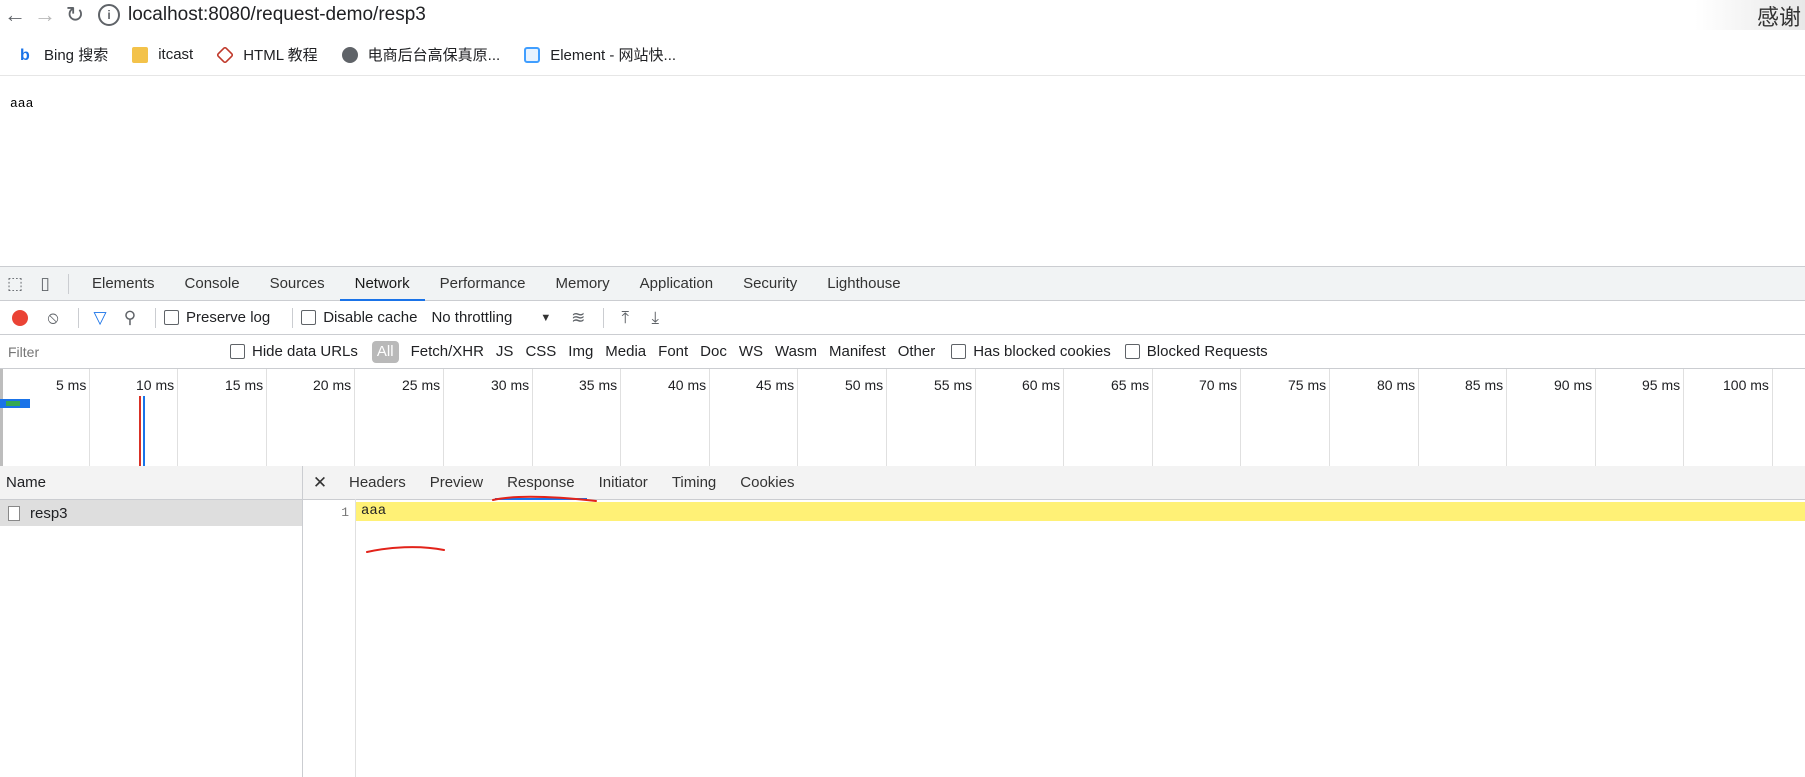  I want to click on address-bar: i localhost:8080/request-demo/resp3, so click(262, 15).